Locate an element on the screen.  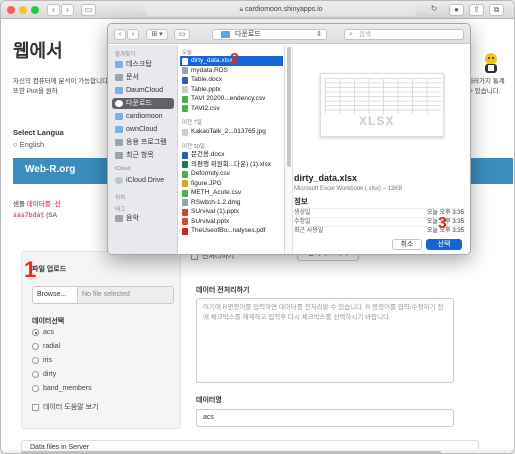
sidebar-item-icloud-drive: iCloud Drive is located at coordinates (143, 180).